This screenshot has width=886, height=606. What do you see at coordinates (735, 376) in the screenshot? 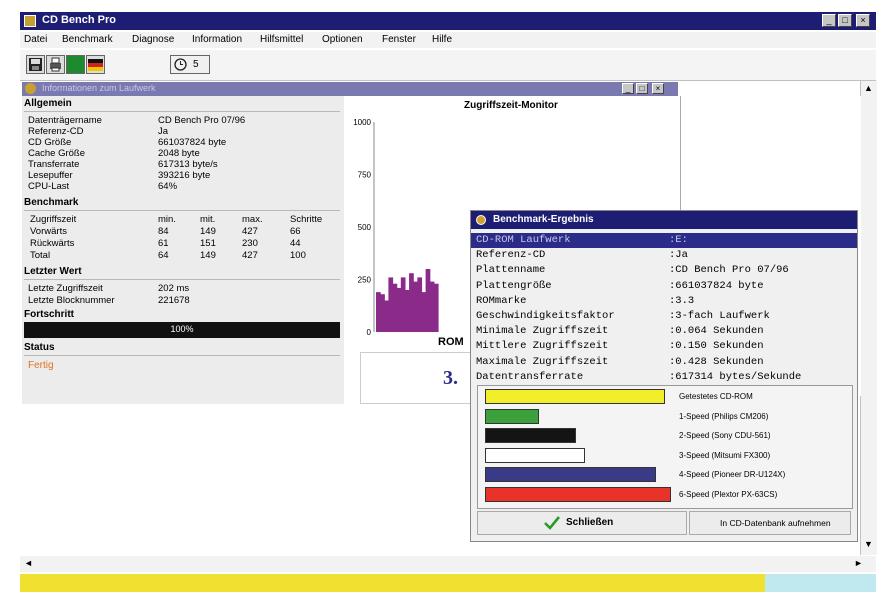
I see `result-value: :617314 bytes/Sekunde` at bounding box center [735, 376].